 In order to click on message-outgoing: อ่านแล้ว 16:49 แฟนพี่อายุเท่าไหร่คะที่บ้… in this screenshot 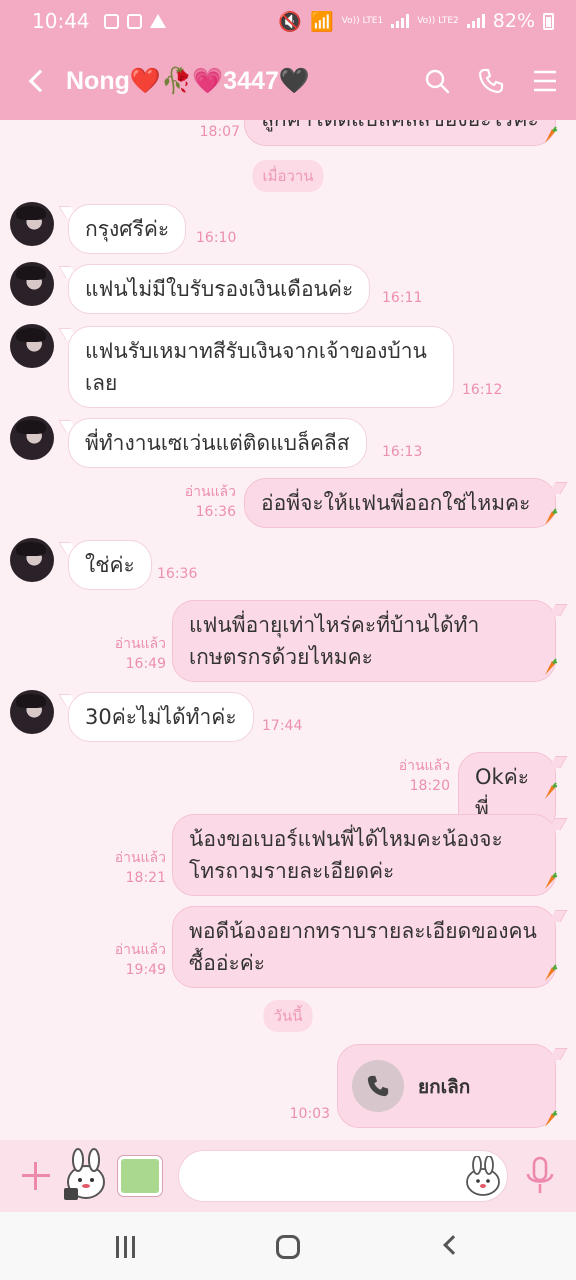, I will do `click(288, 640)`.